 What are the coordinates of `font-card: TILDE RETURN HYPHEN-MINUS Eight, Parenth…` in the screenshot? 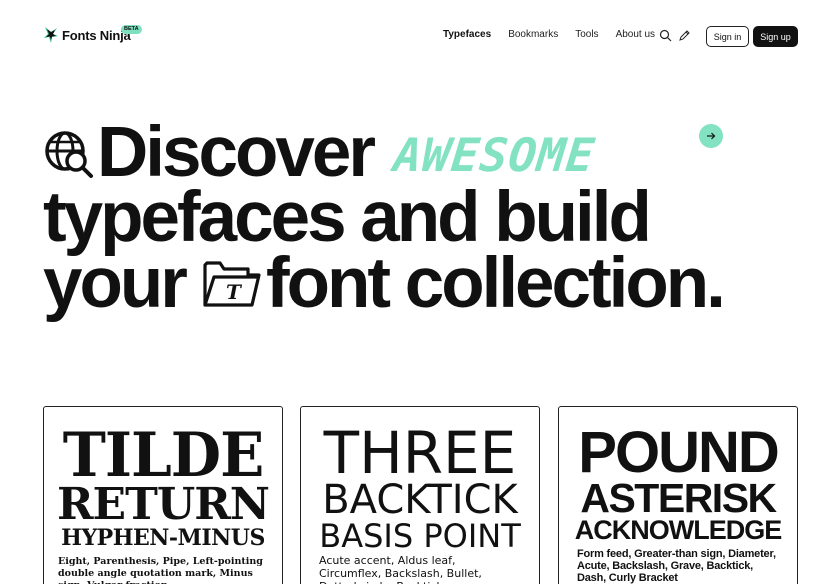 It's located at (163, 495).